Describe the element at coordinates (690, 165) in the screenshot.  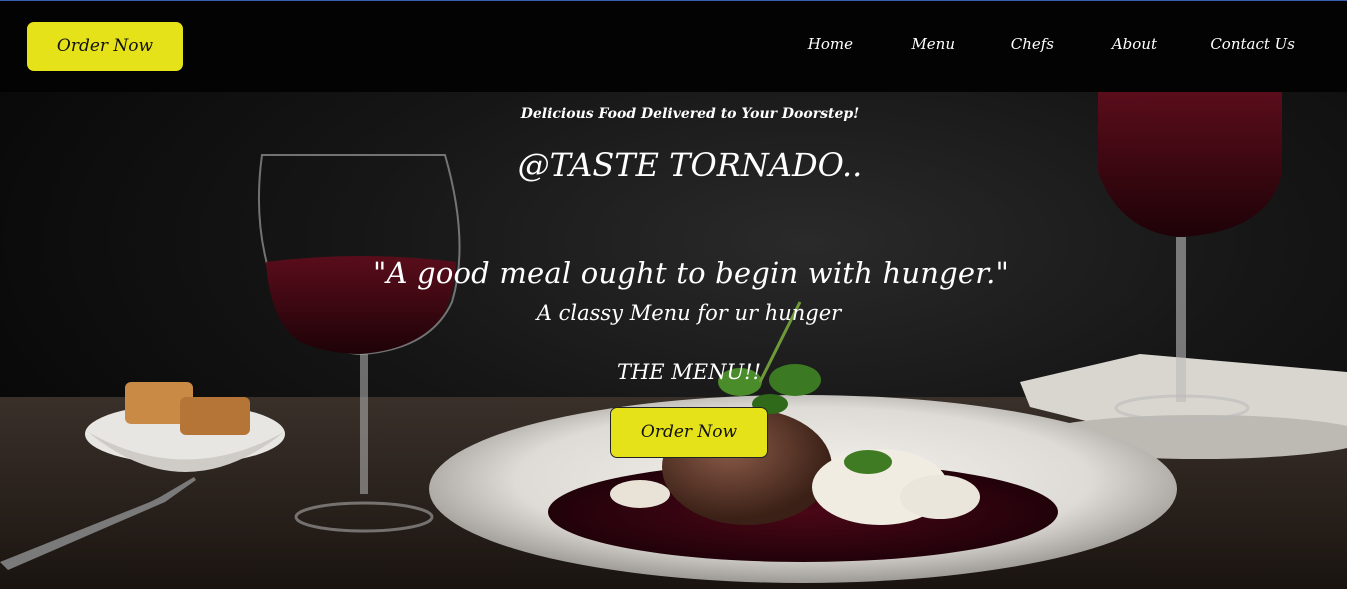
I see `brand-title: @TASTE TORNADO..` at that location.